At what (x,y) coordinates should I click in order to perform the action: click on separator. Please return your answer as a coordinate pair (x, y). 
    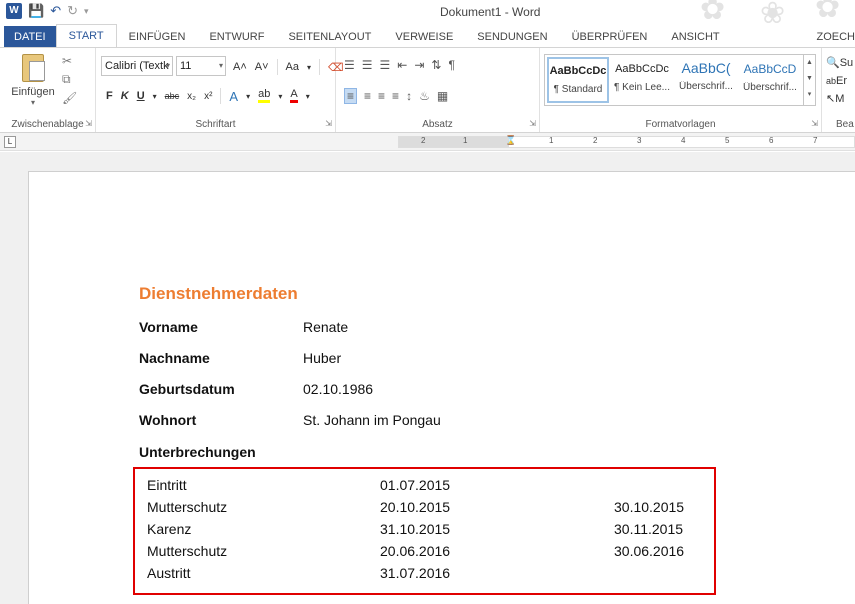
    Looking at the image, I should click on (320, 67).